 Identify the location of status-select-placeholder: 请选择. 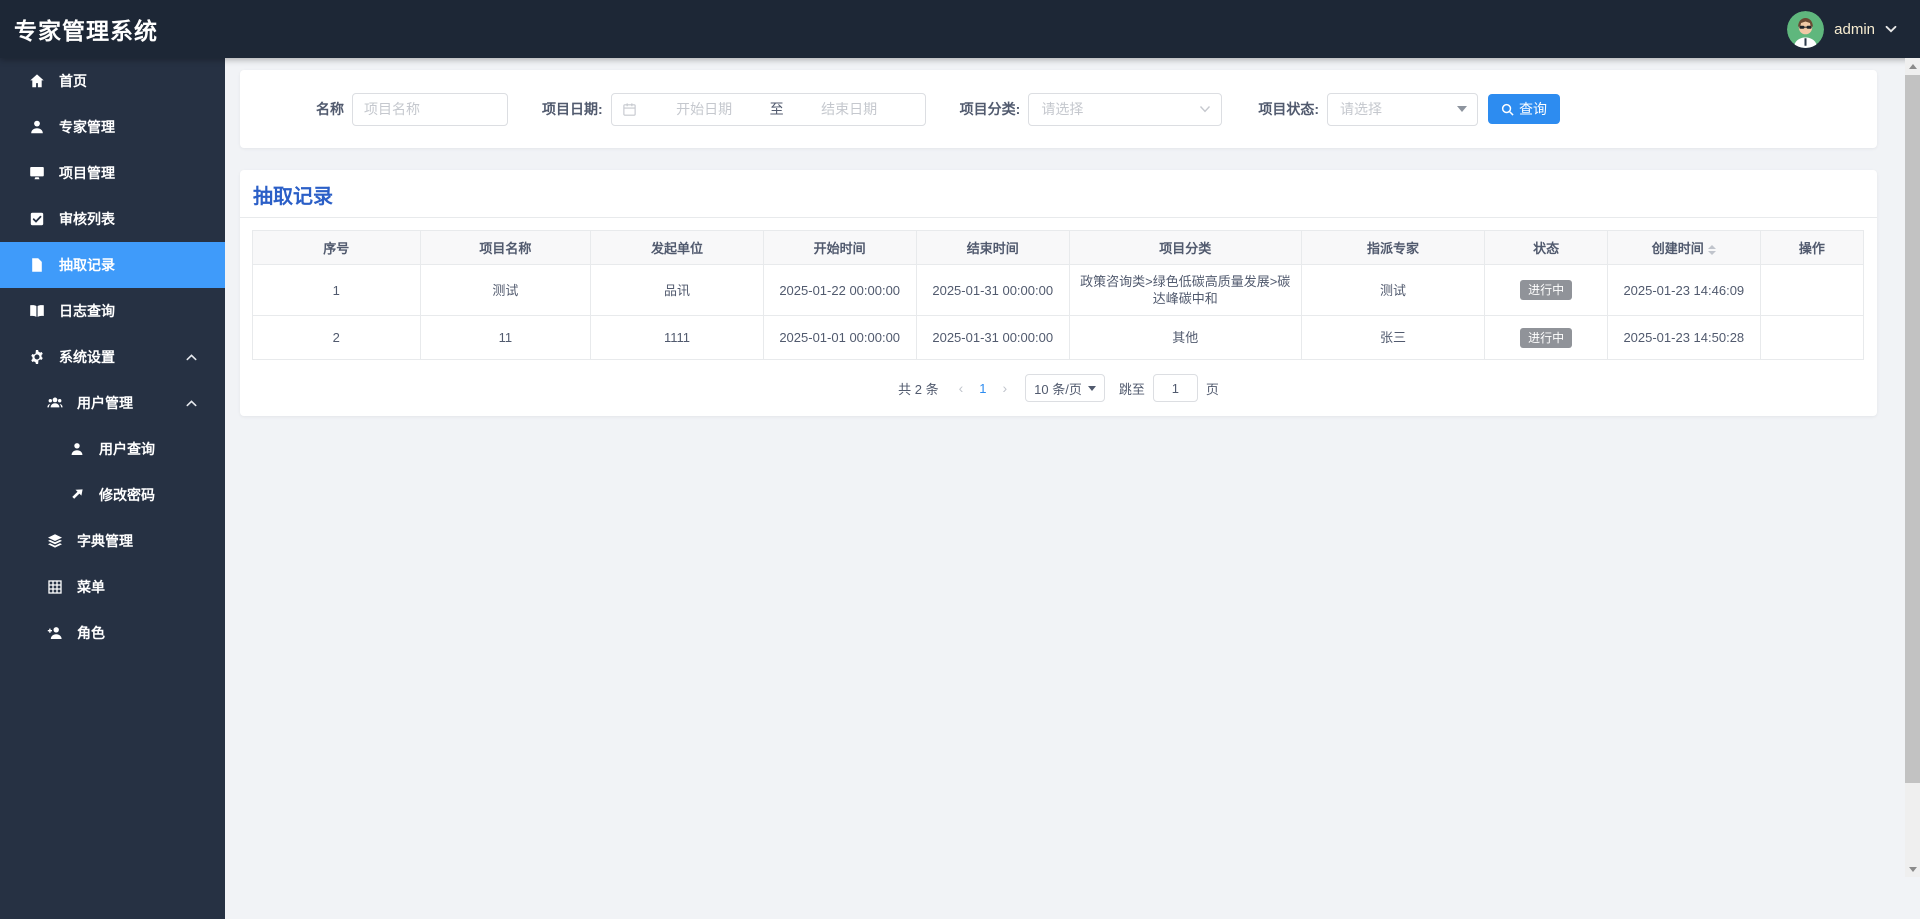
(1361, 109).